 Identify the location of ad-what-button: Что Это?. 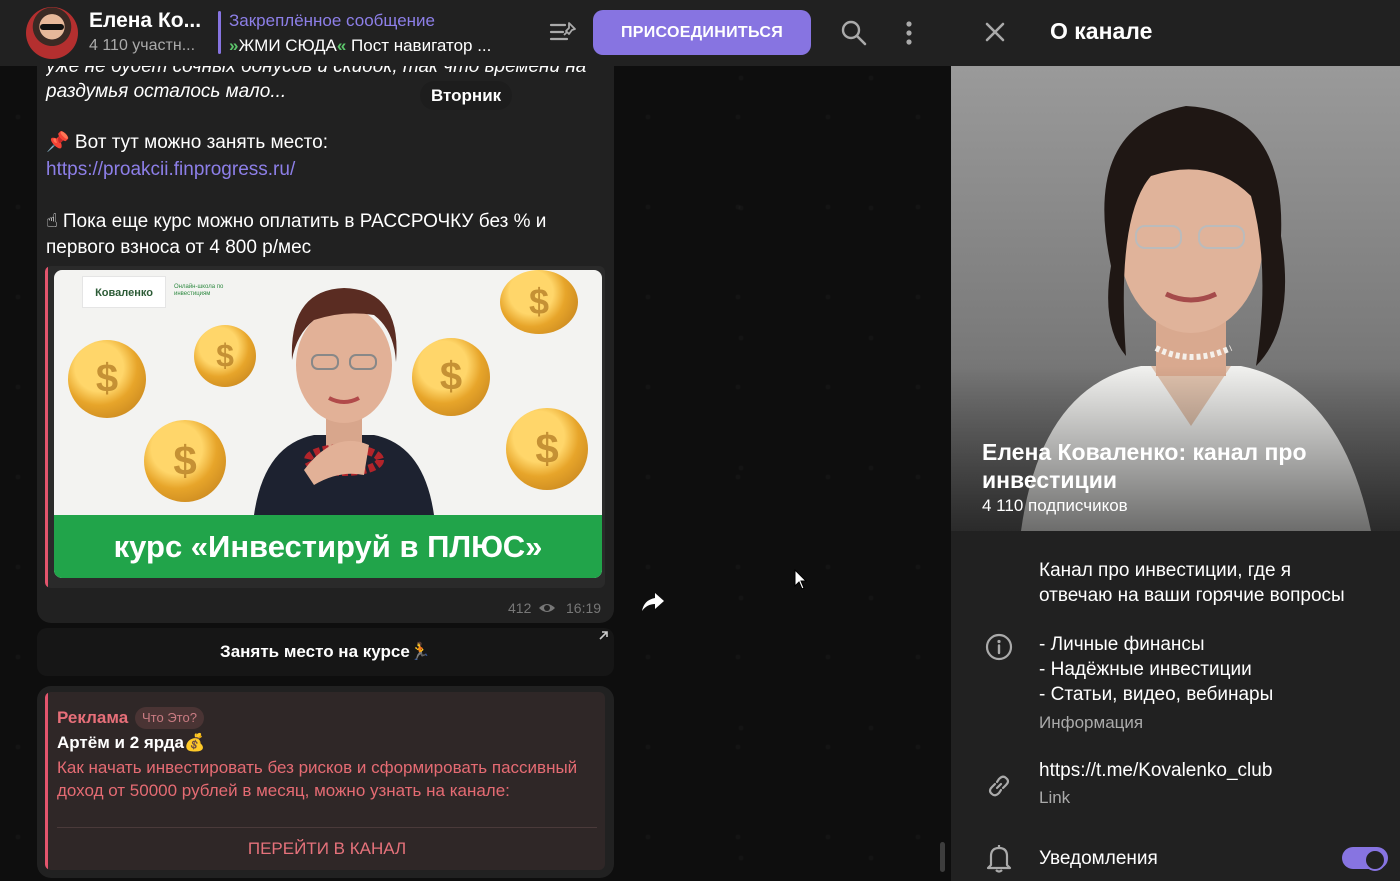
(169, 718).